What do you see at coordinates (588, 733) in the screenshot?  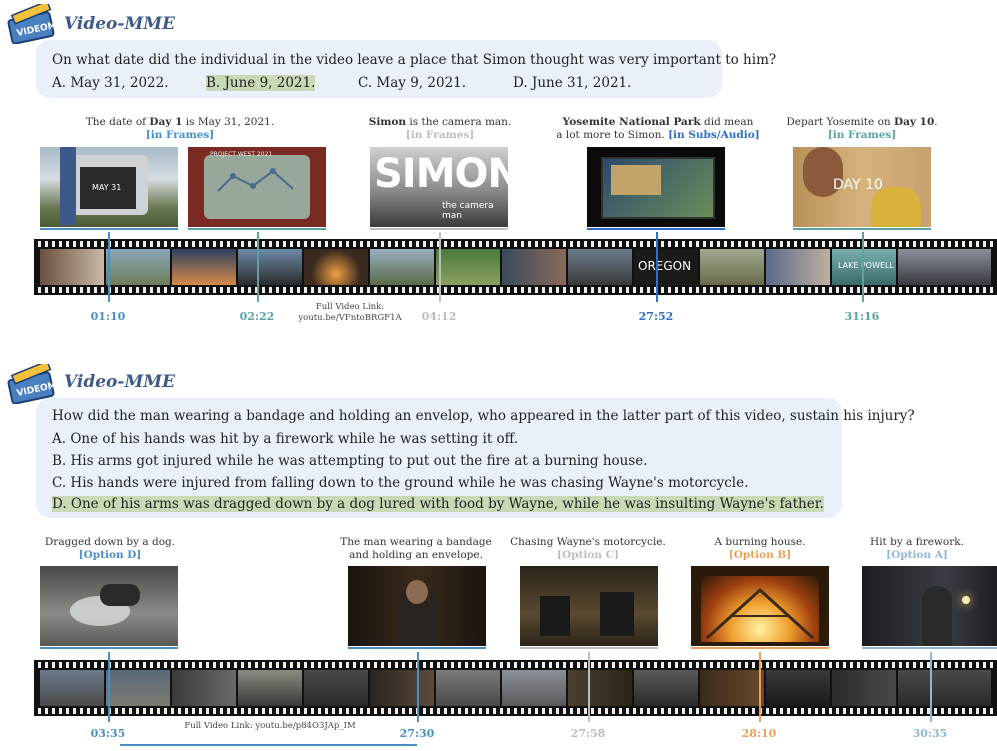 I see `panel2-time-3: 27:58` at bounding box center [588, 733].